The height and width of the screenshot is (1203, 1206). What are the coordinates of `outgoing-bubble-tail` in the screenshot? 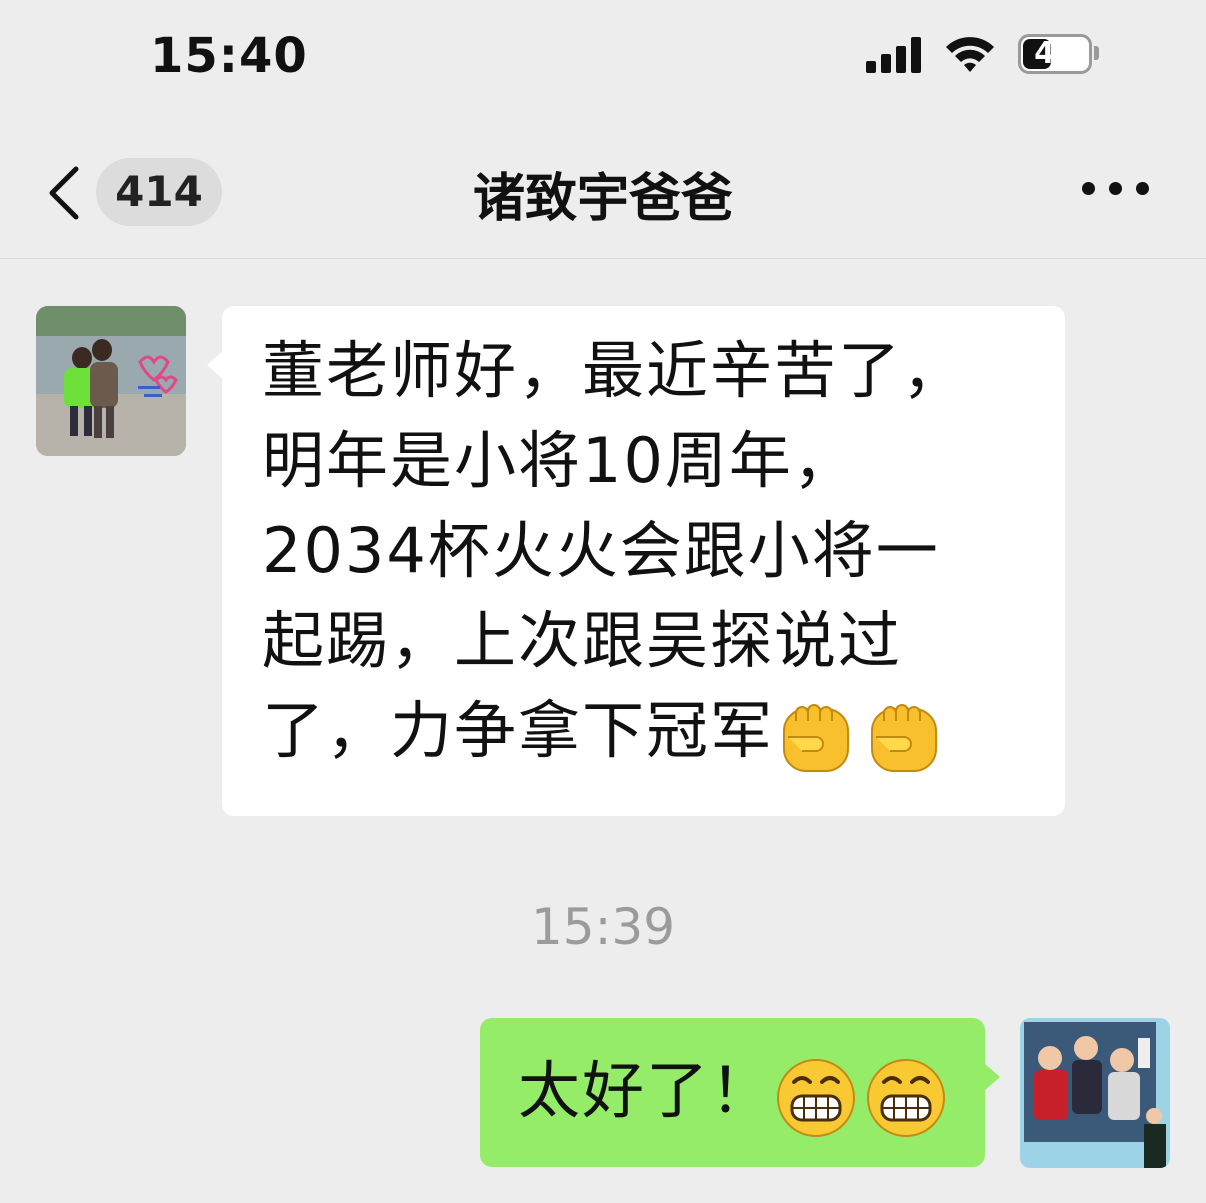 It's located at (992, 1077).